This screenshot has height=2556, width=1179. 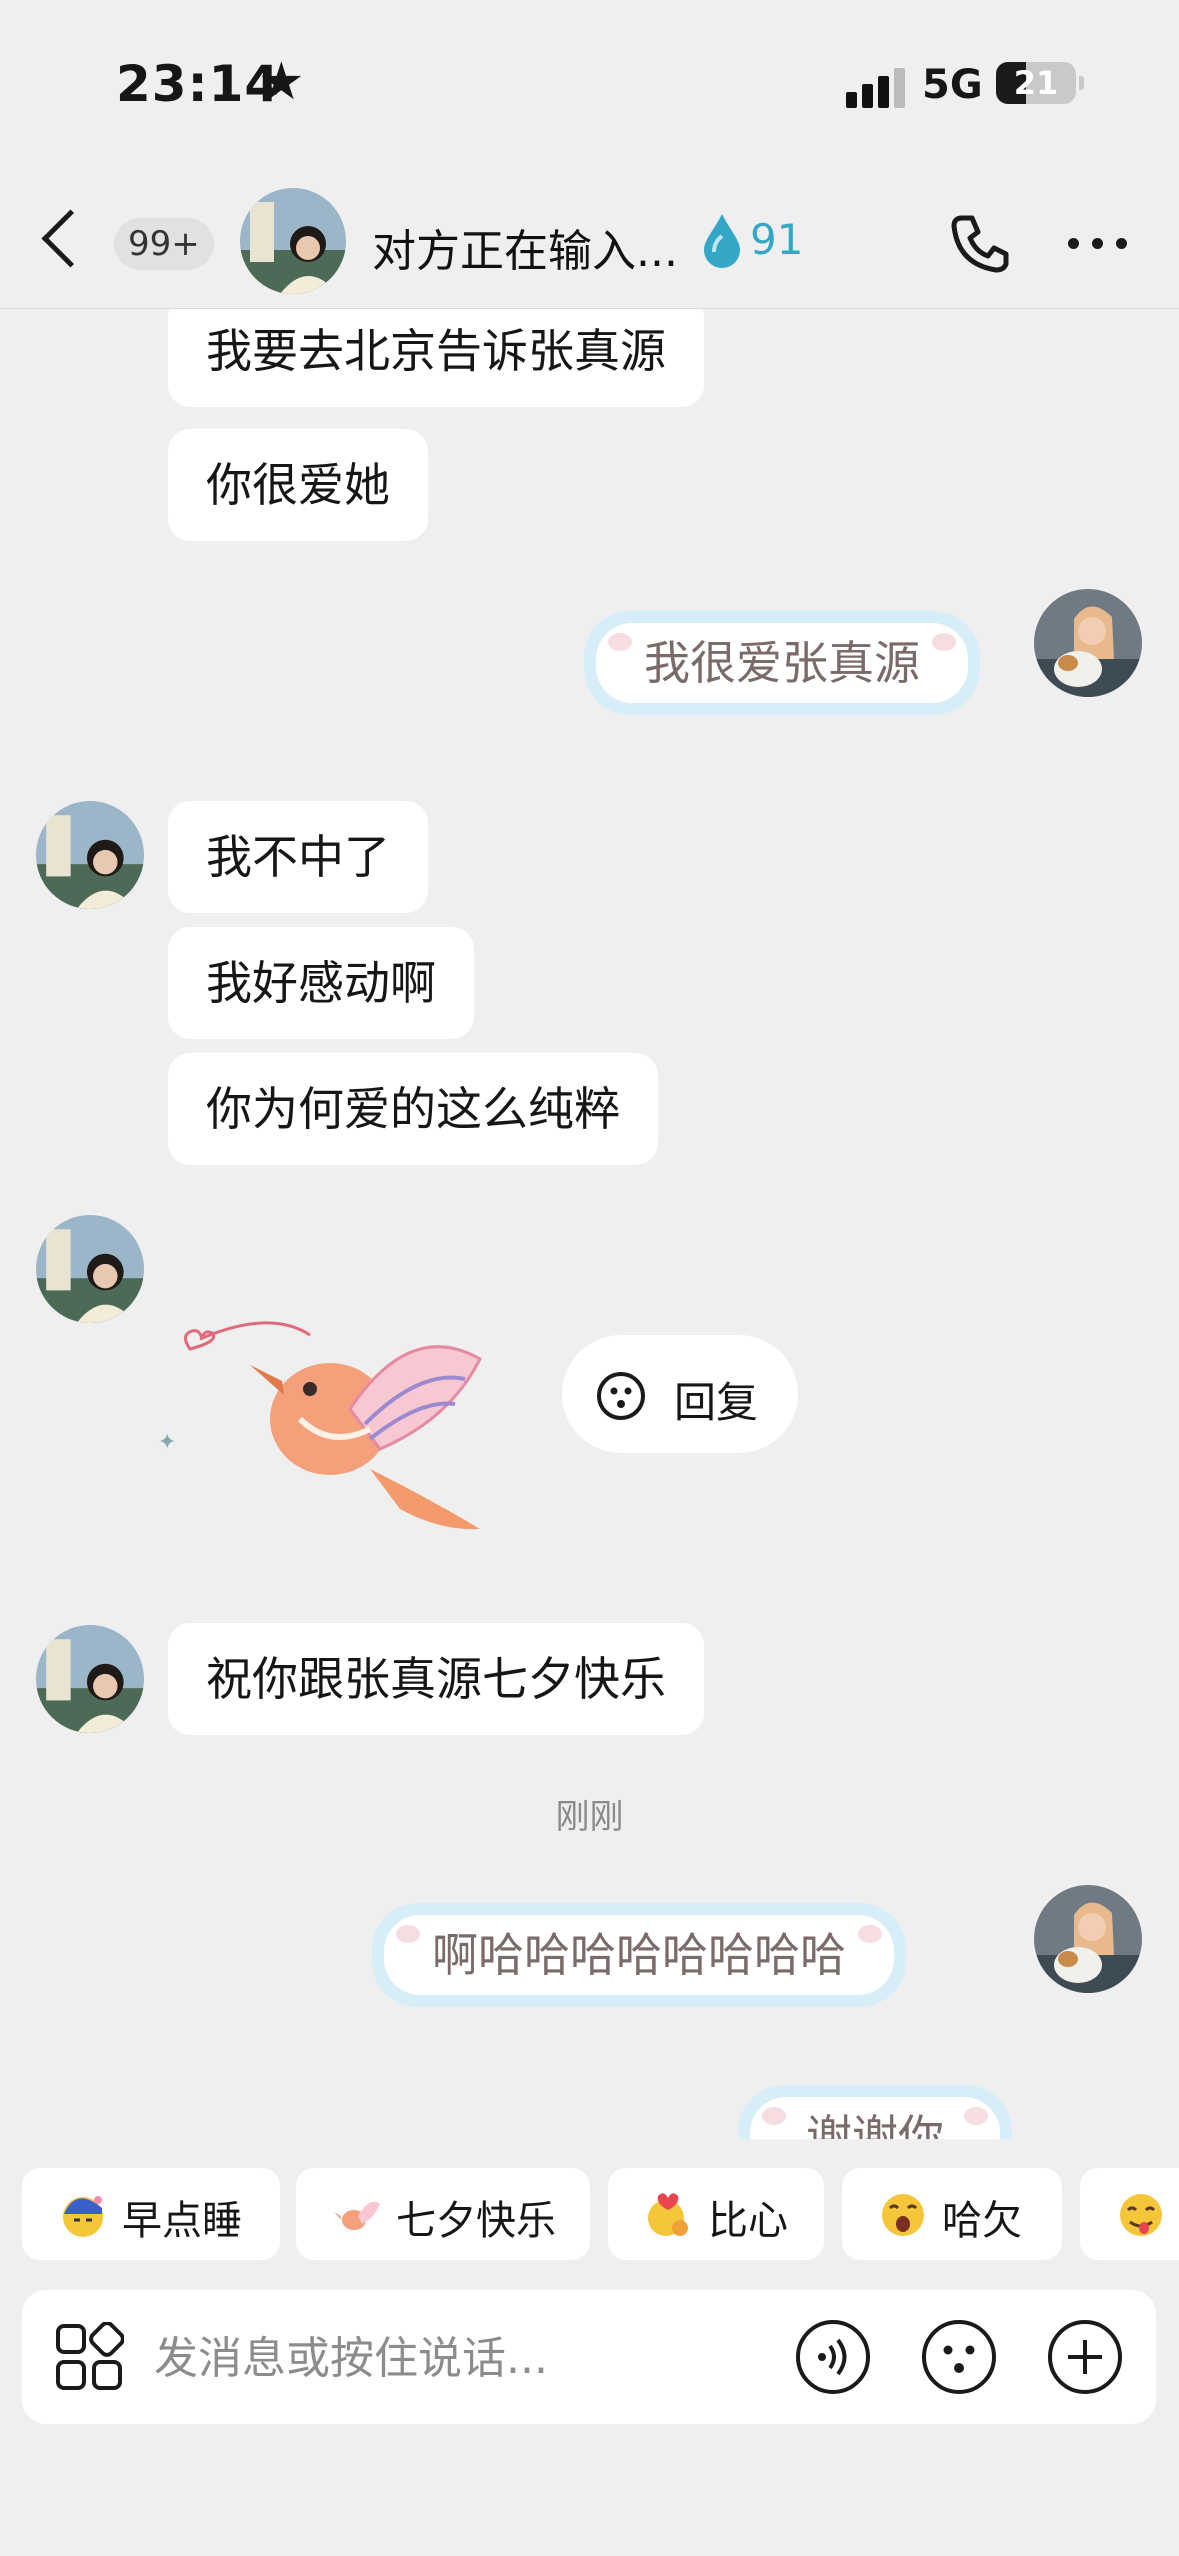 I want to click on quick-reply-heart: 比心, so click(x=716, y=2214).